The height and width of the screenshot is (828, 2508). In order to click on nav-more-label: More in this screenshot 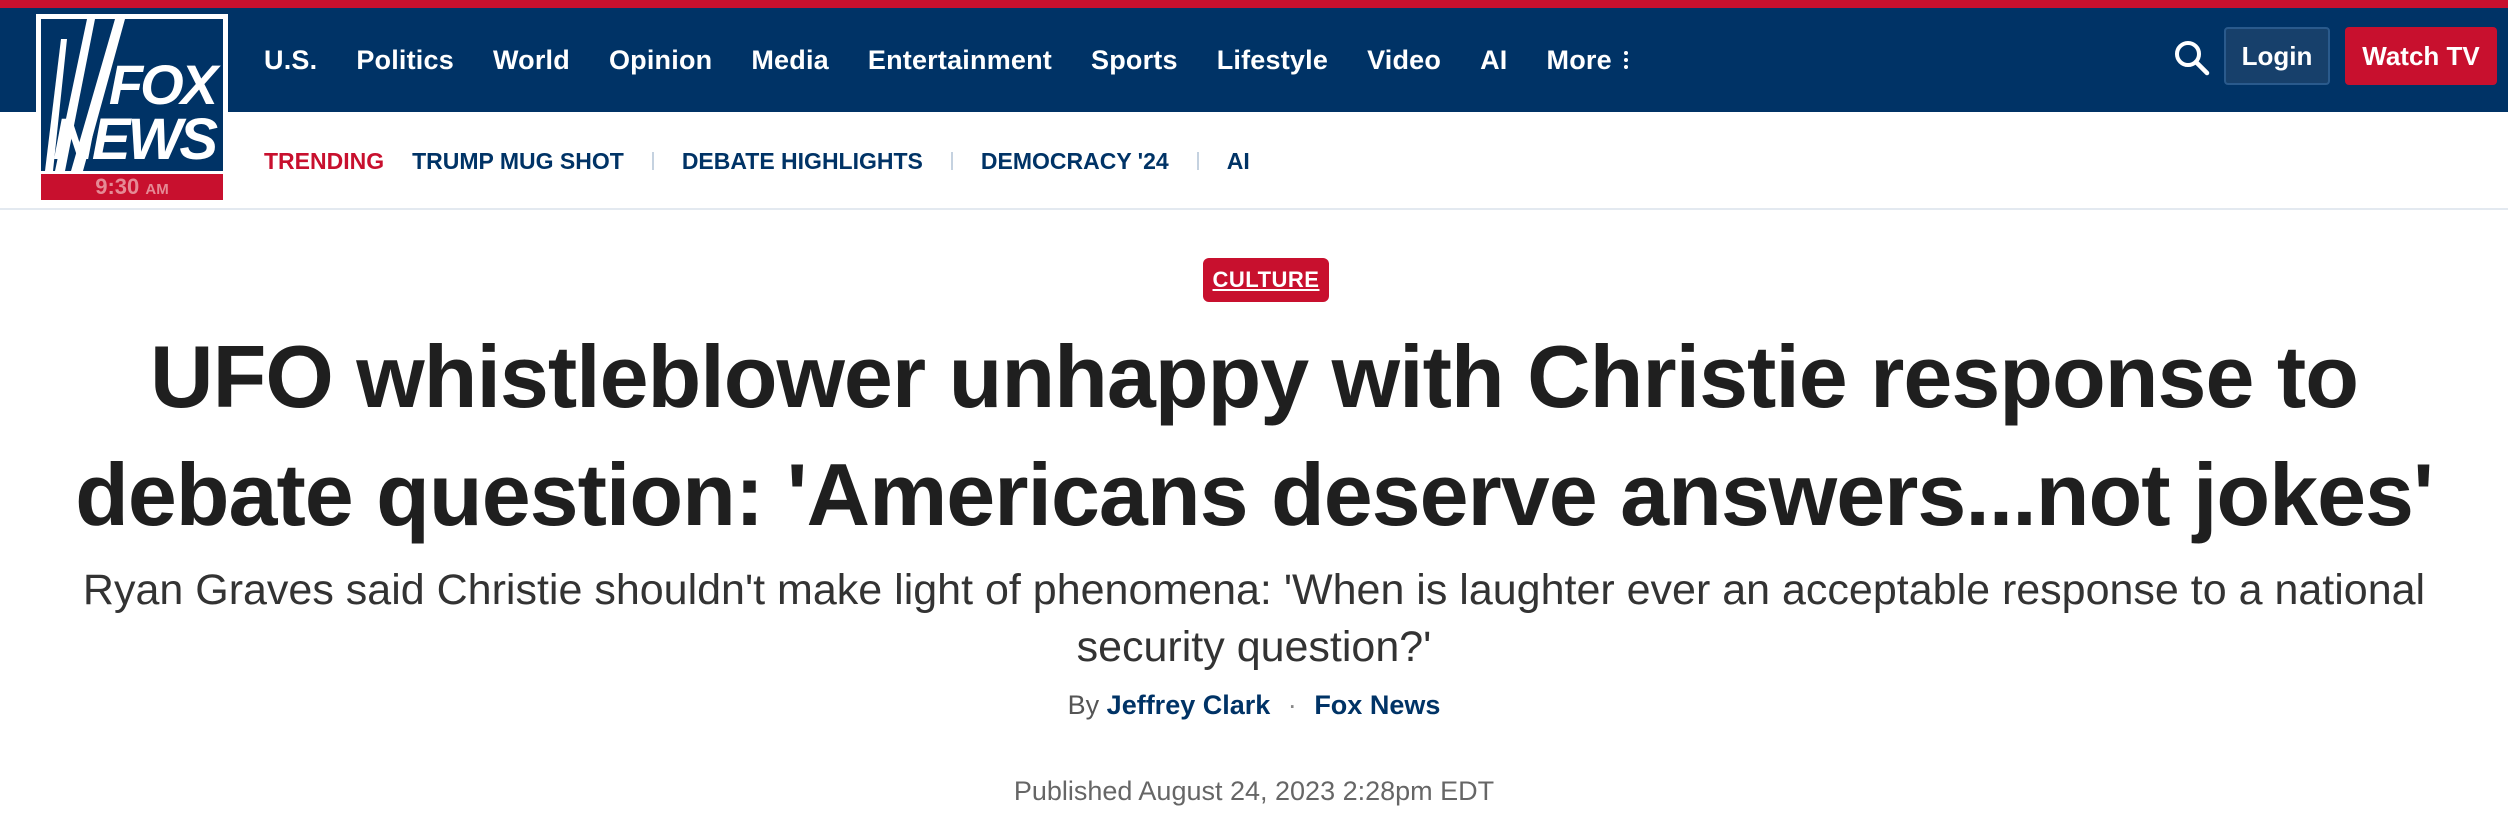, I will do `click(1579, 59)`.